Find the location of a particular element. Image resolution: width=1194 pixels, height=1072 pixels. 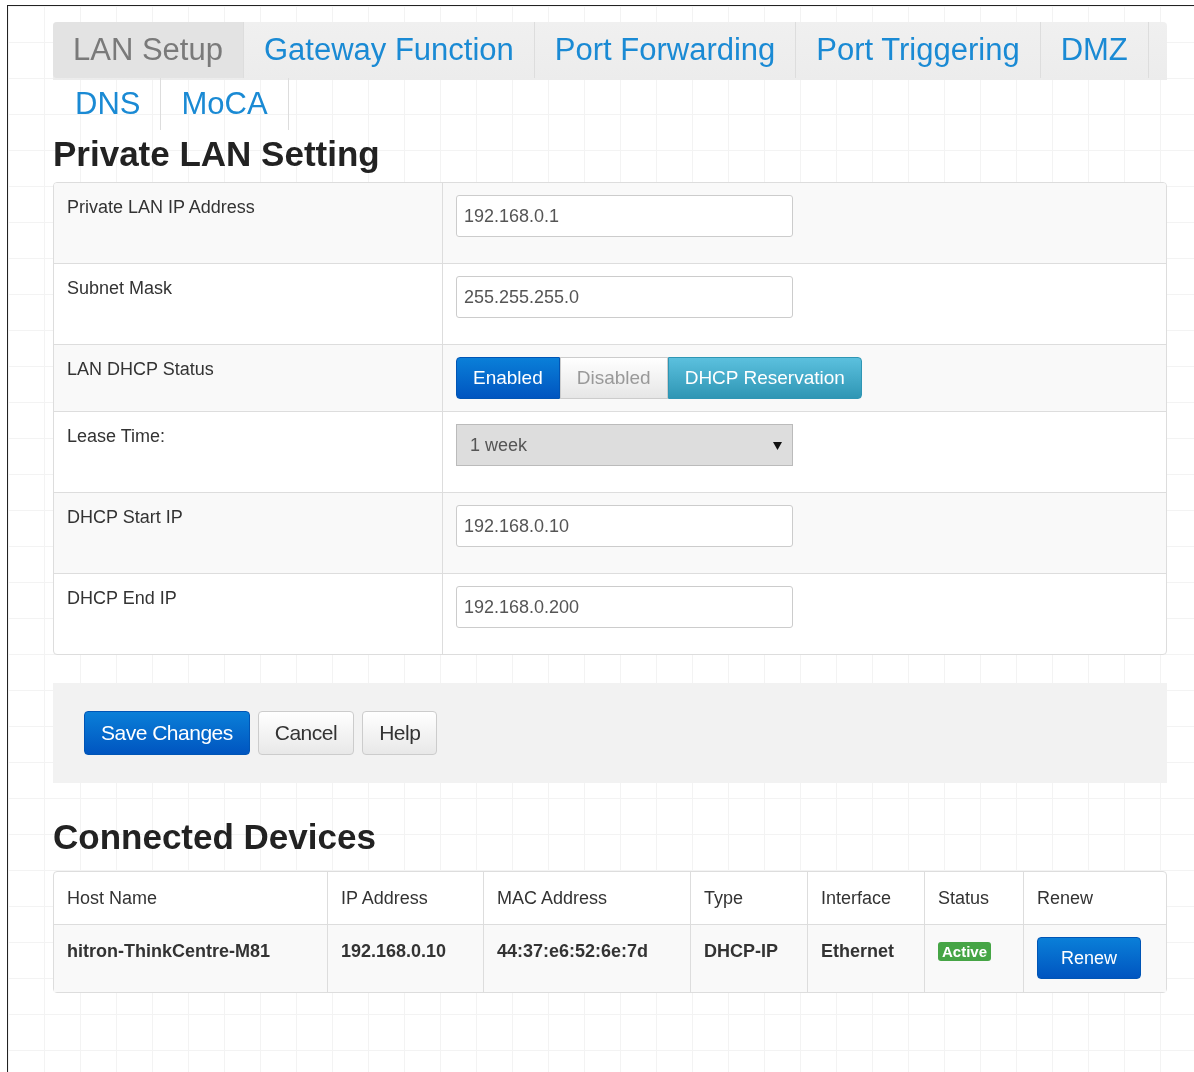

action-button: Cancel is located at coordinates (306, 733).